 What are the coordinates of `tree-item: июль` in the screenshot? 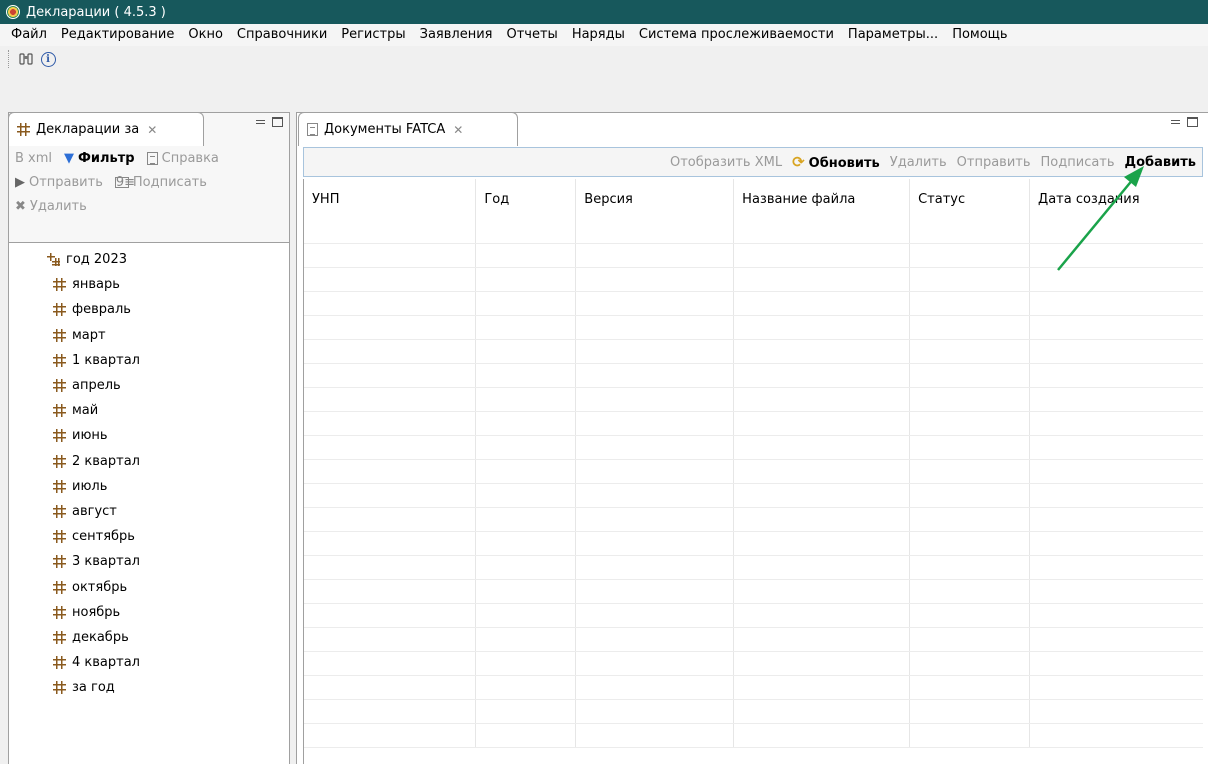 It's located at (149, 486).